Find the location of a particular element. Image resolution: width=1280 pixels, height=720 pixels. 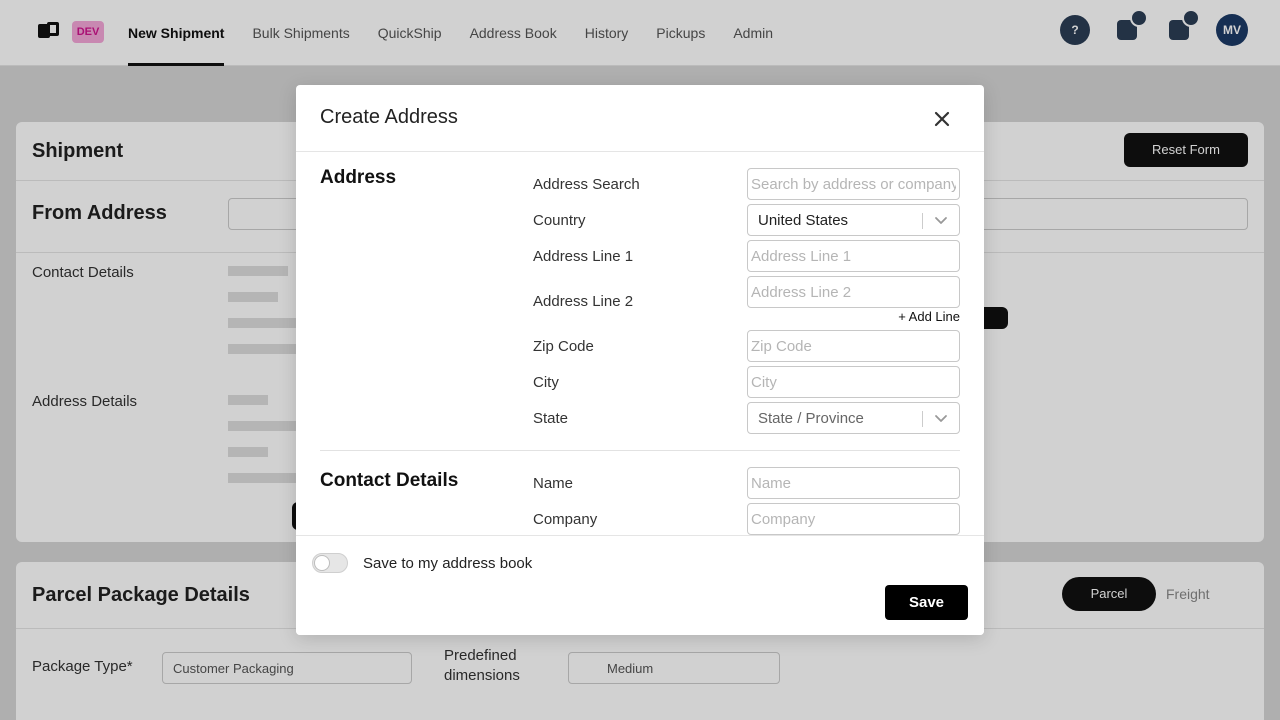

city-input is located at coordinates (853, 382).